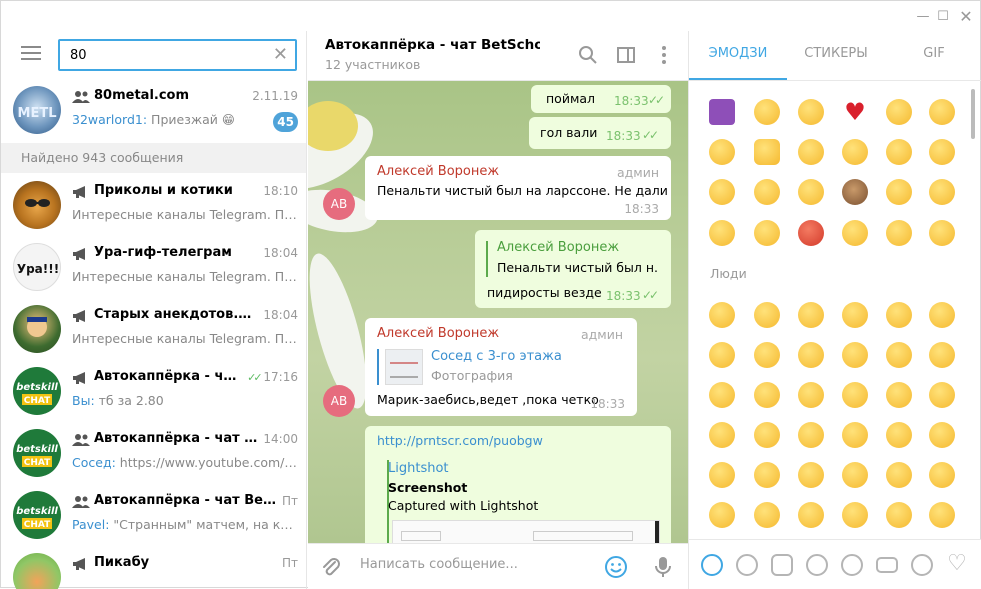 The image size is (981, 589). Describe the element at coordinates (626, 55) in the screenshot. I see `sidebar-toggle-icon` at that location.